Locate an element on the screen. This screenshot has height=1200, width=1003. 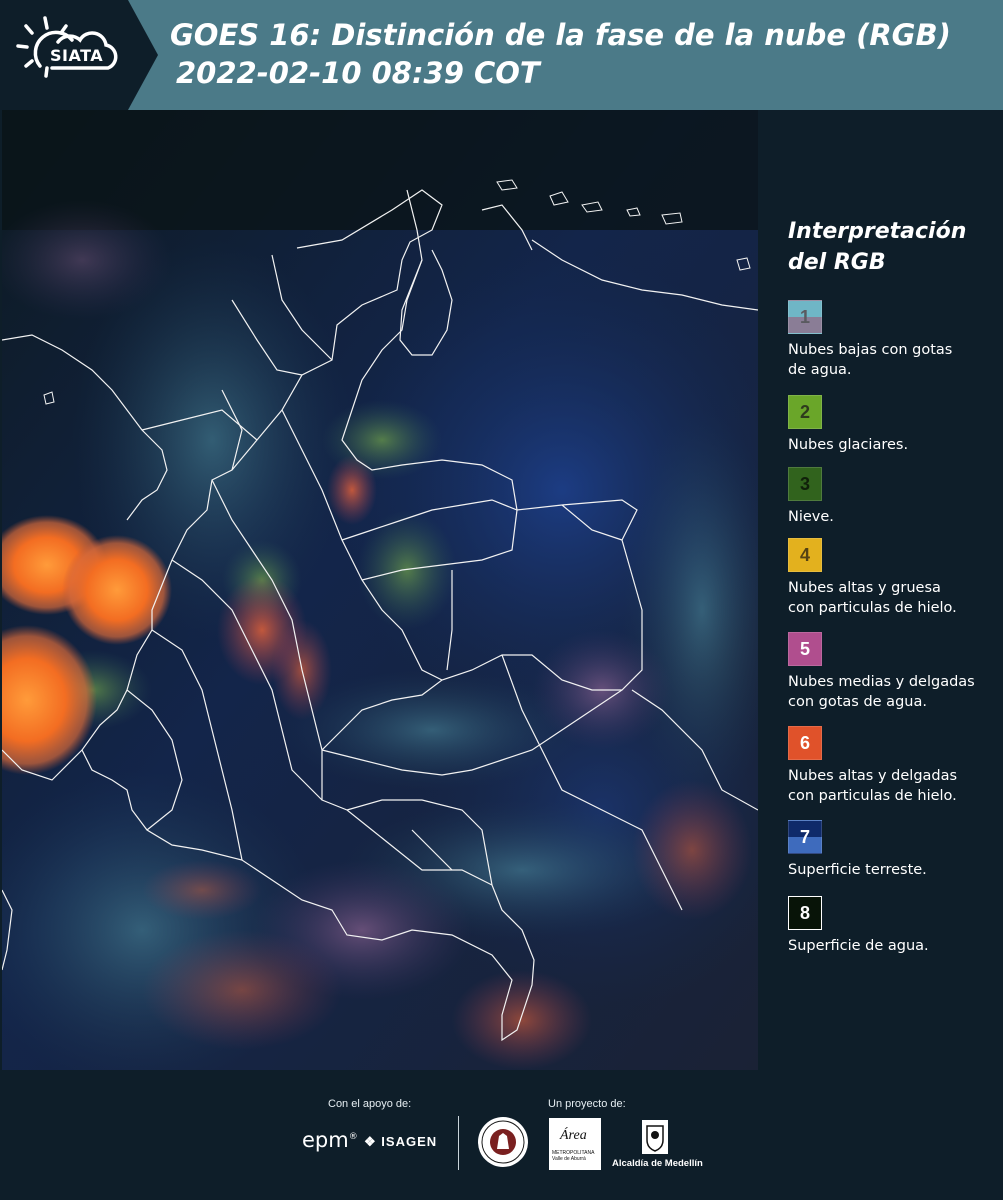
siata-logo: SIATA is located at coordinates (79, 55).